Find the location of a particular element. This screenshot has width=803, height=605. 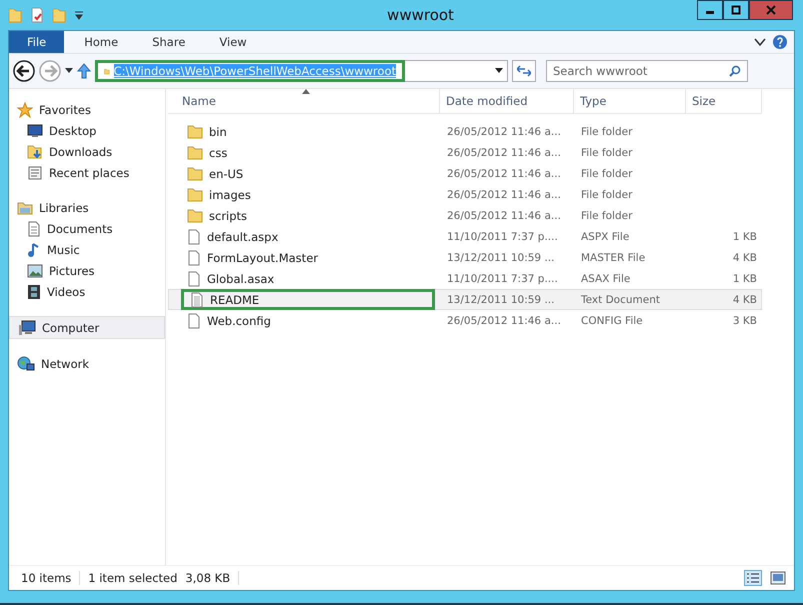

file-name: en-US is located at coordinates (226, 173).